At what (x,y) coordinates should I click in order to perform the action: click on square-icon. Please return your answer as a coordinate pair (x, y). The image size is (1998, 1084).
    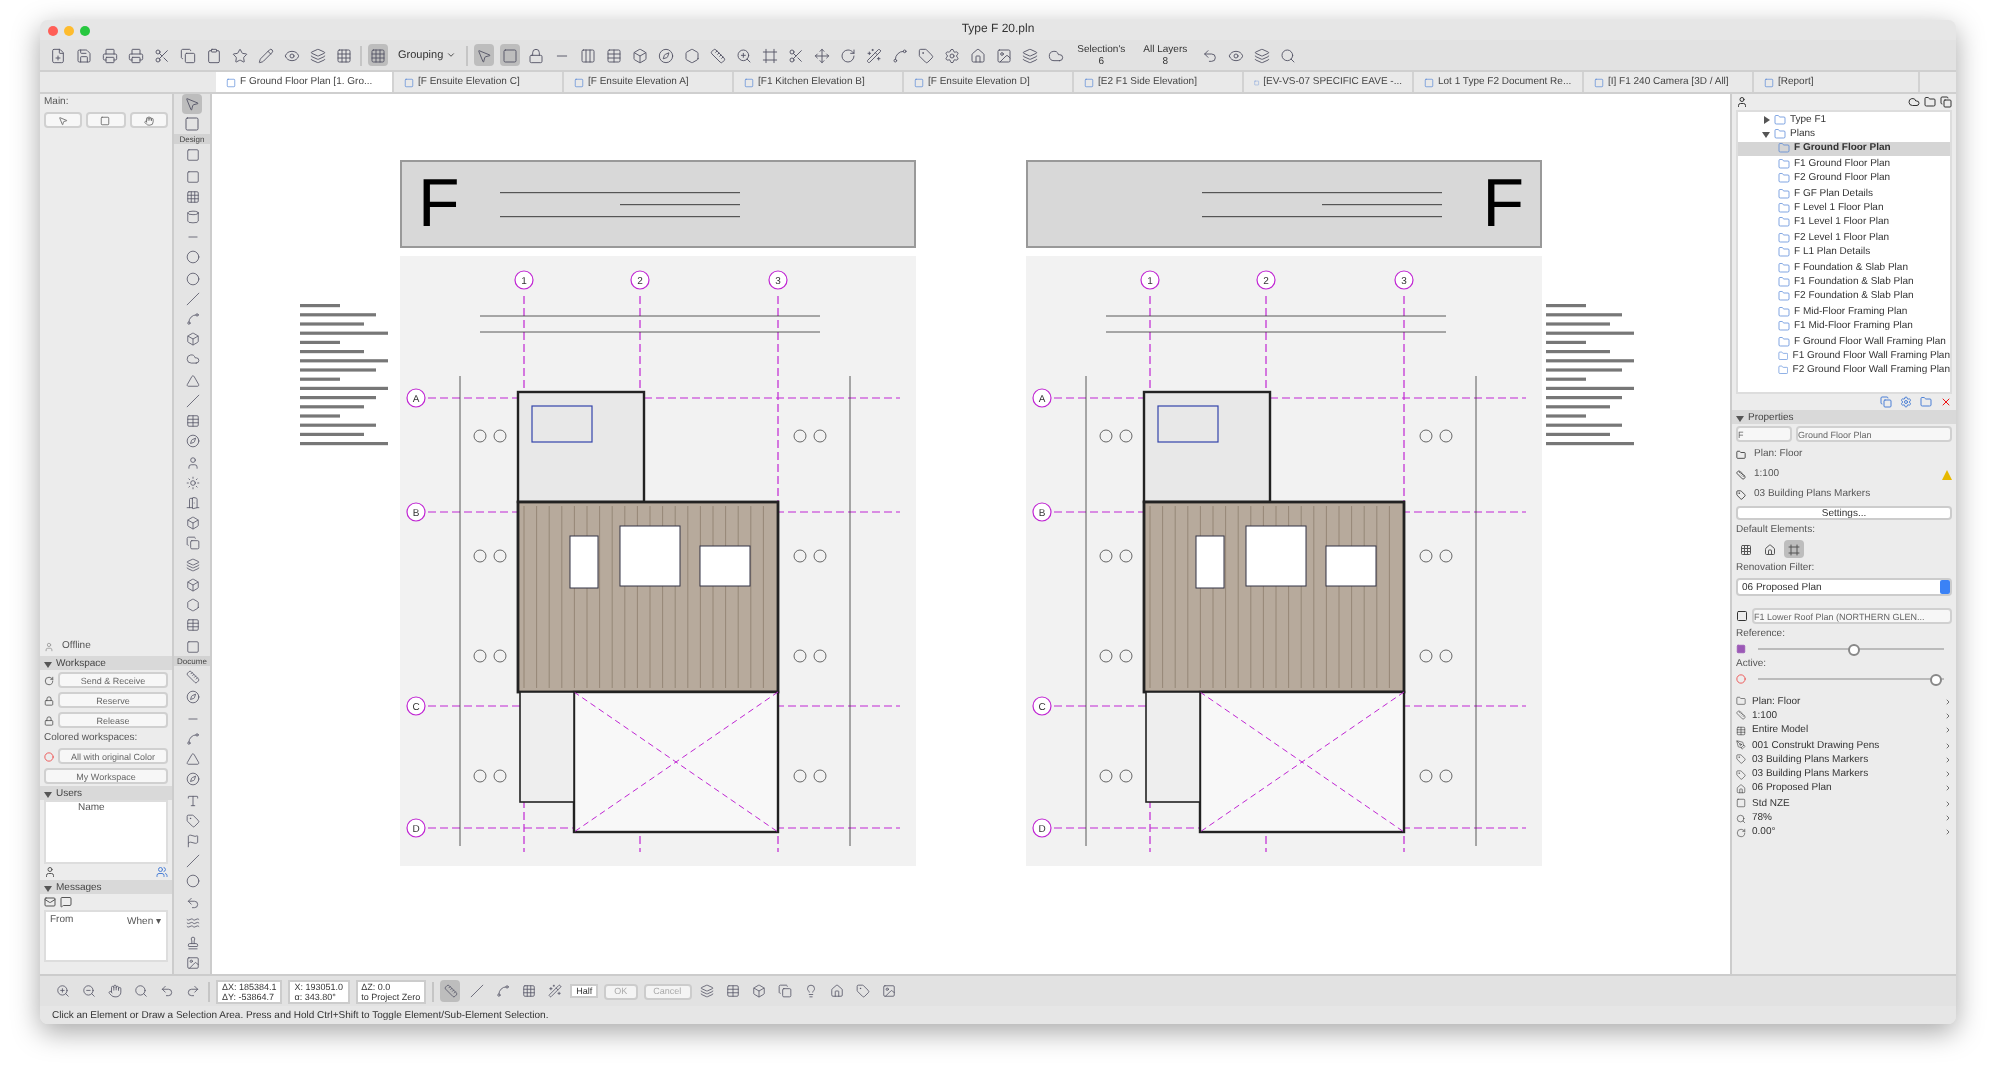
    Looking at the image, I should click on (509, 55).